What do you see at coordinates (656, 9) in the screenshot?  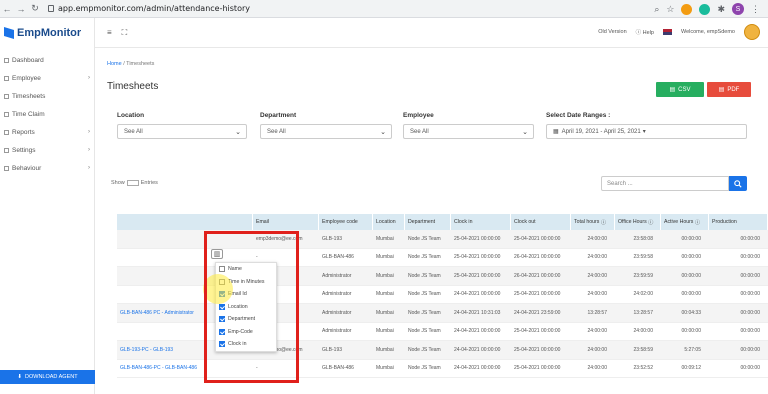 I see `zoom-icon: ⌕` at bounding box center [656, 9].